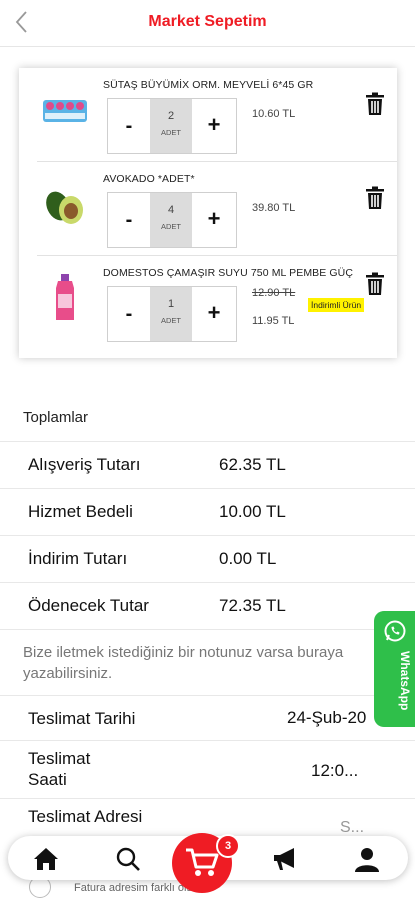 This screenshot has height=900, width=415. I want to click on user-icon, so click(367, 859).